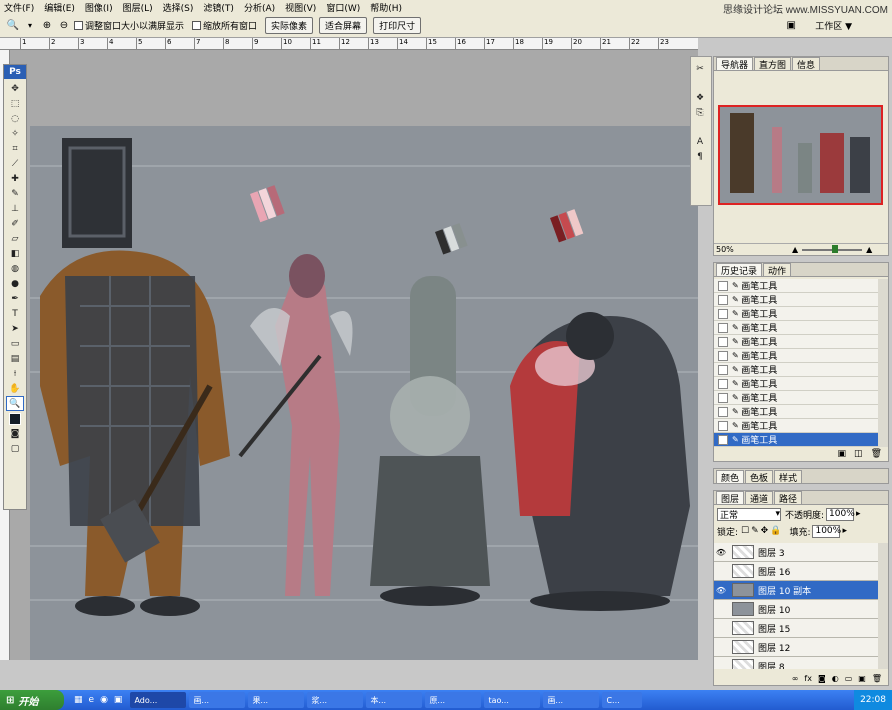 This screenshot has width=892, height=710. I want to click on opacity-input: 100%, so click(840, 514).